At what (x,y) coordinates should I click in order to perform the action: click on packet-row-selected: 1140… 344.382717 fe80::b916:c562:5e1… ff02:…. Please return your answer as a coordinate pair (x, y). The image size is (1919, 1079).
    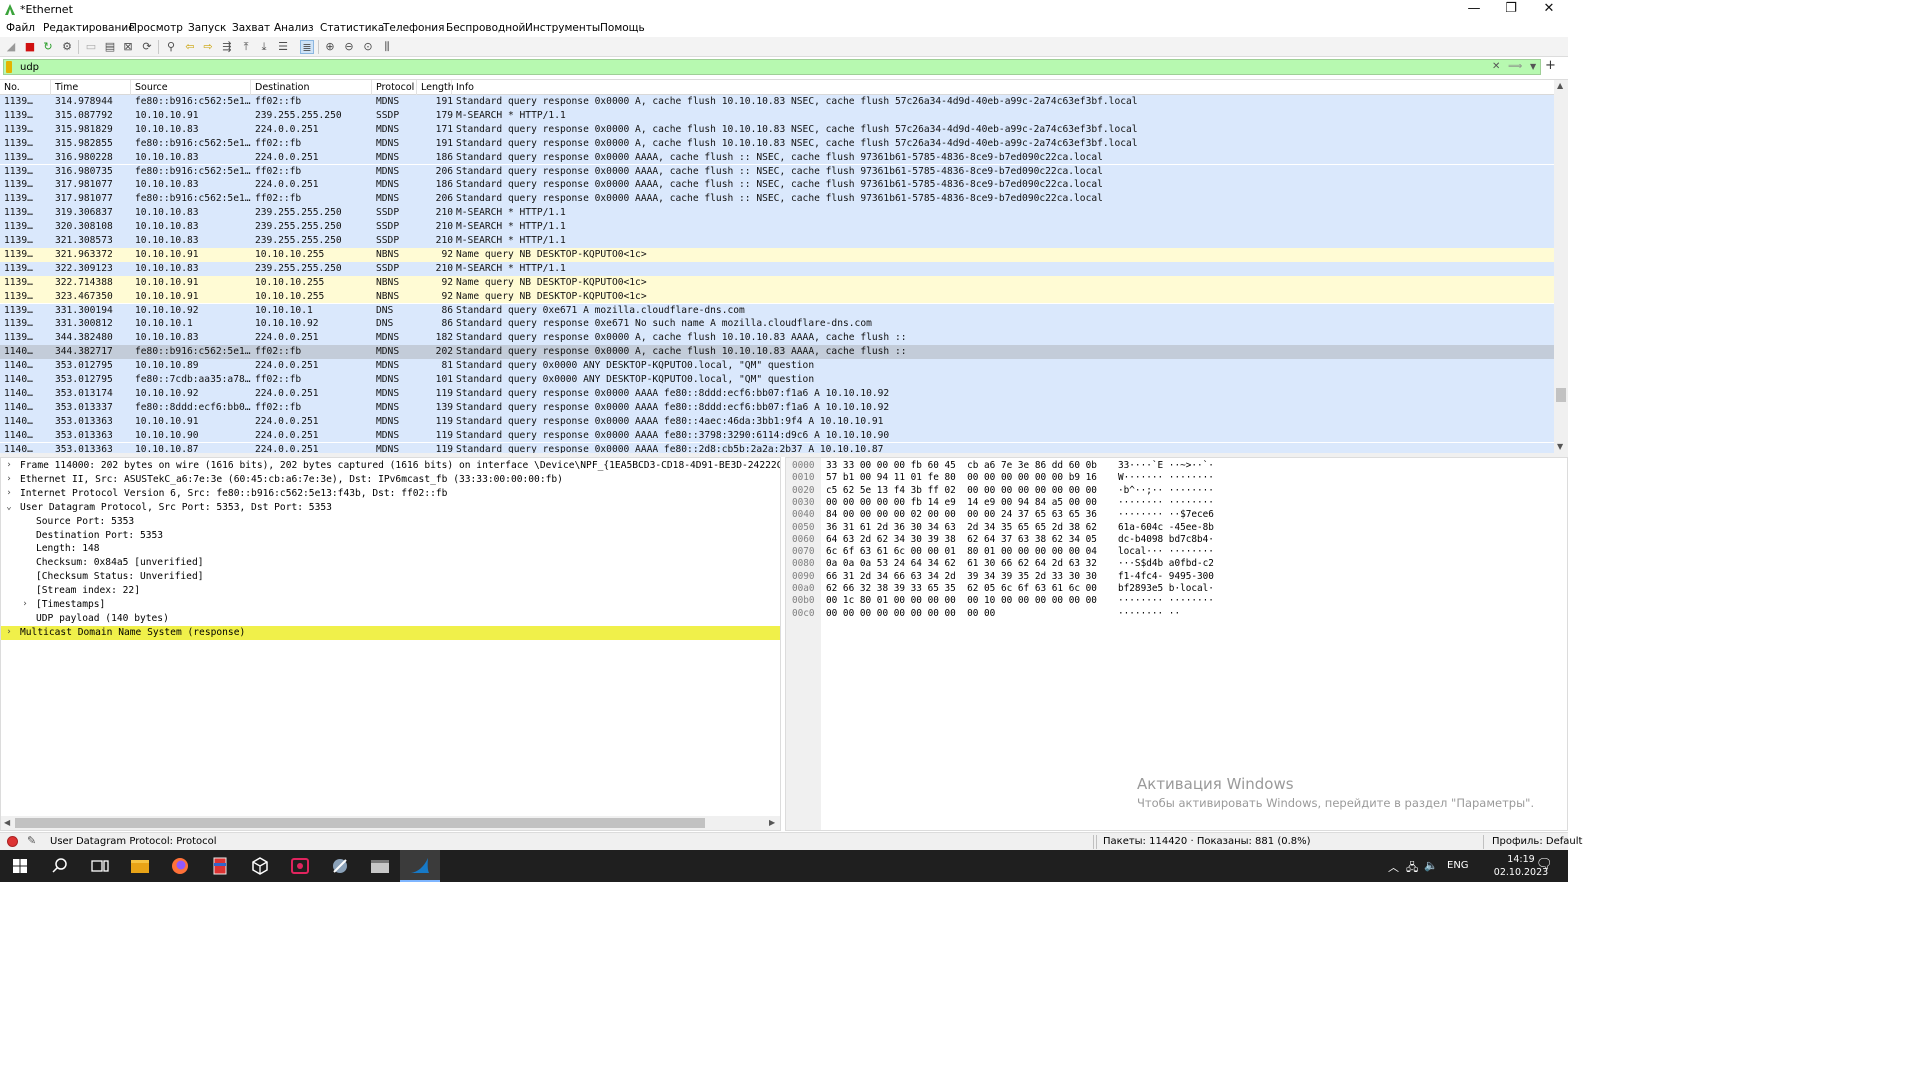
    Looking at the image, I should click on (777, 352).